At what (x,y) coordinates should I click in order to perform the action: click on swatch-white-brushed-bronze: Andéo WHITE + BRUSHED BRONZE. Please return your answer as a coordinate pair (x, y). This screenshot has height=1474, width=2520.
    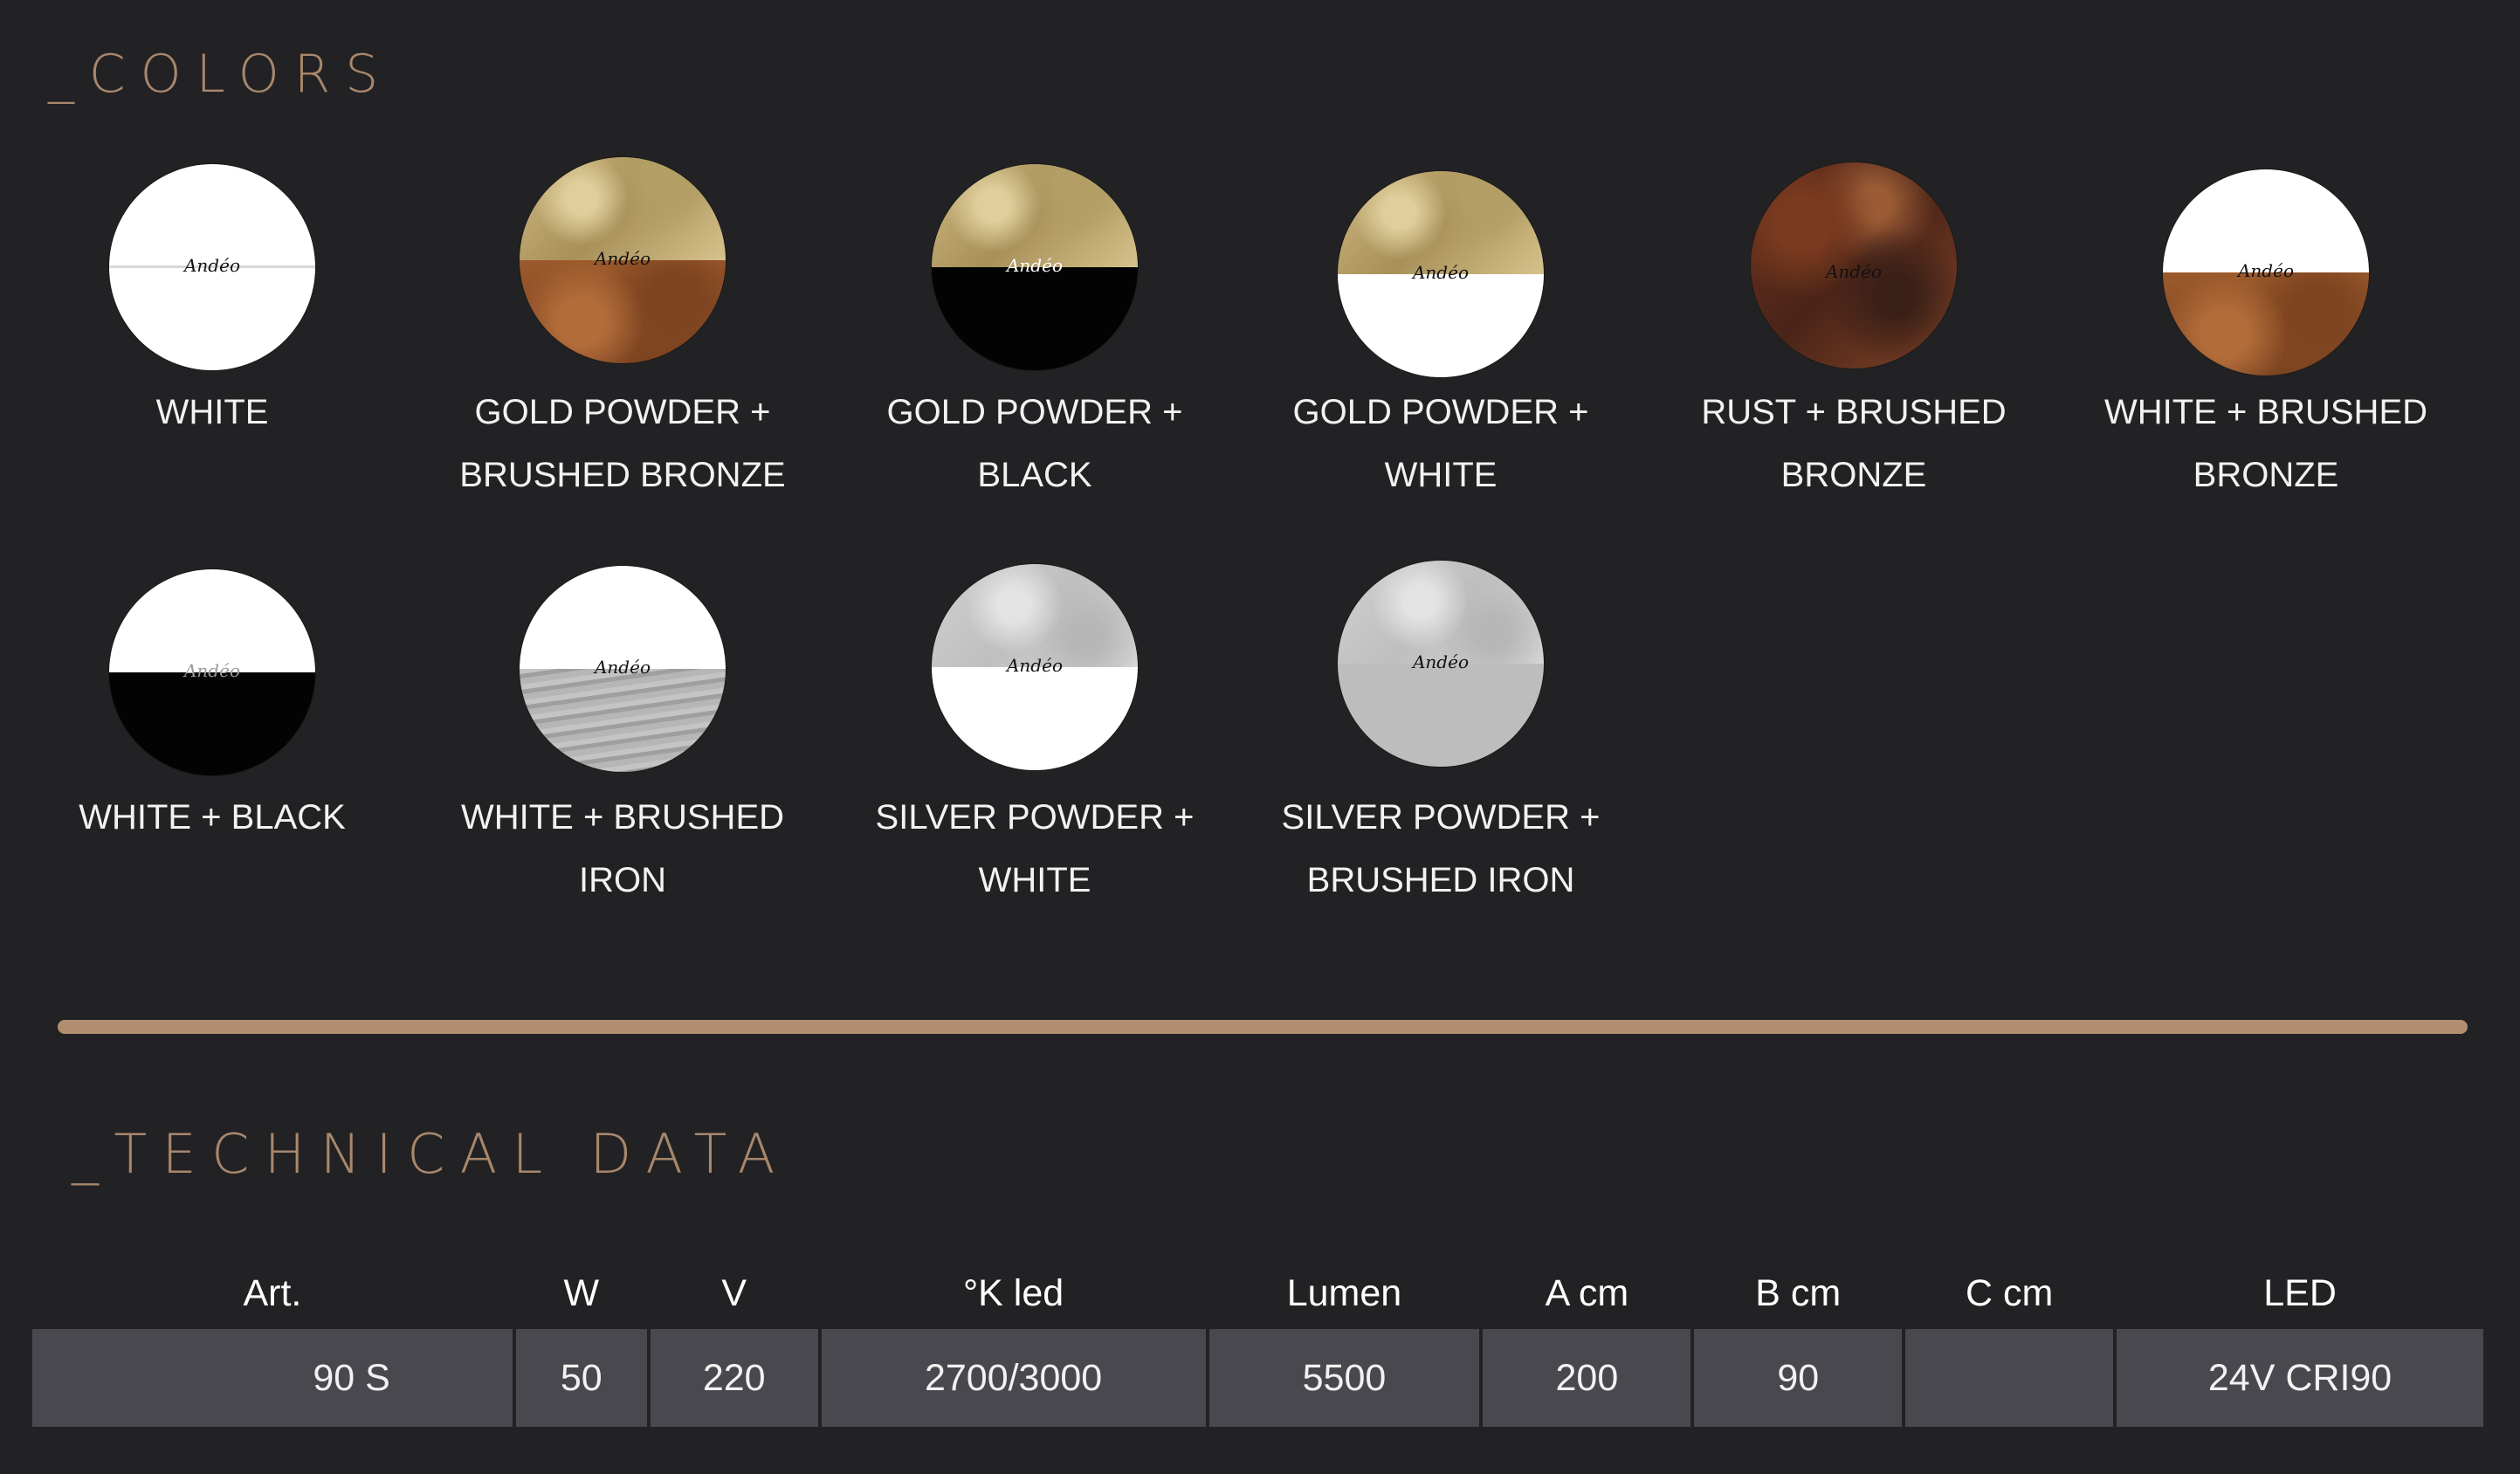
    Looking at the image, I should click on (2266, 337).